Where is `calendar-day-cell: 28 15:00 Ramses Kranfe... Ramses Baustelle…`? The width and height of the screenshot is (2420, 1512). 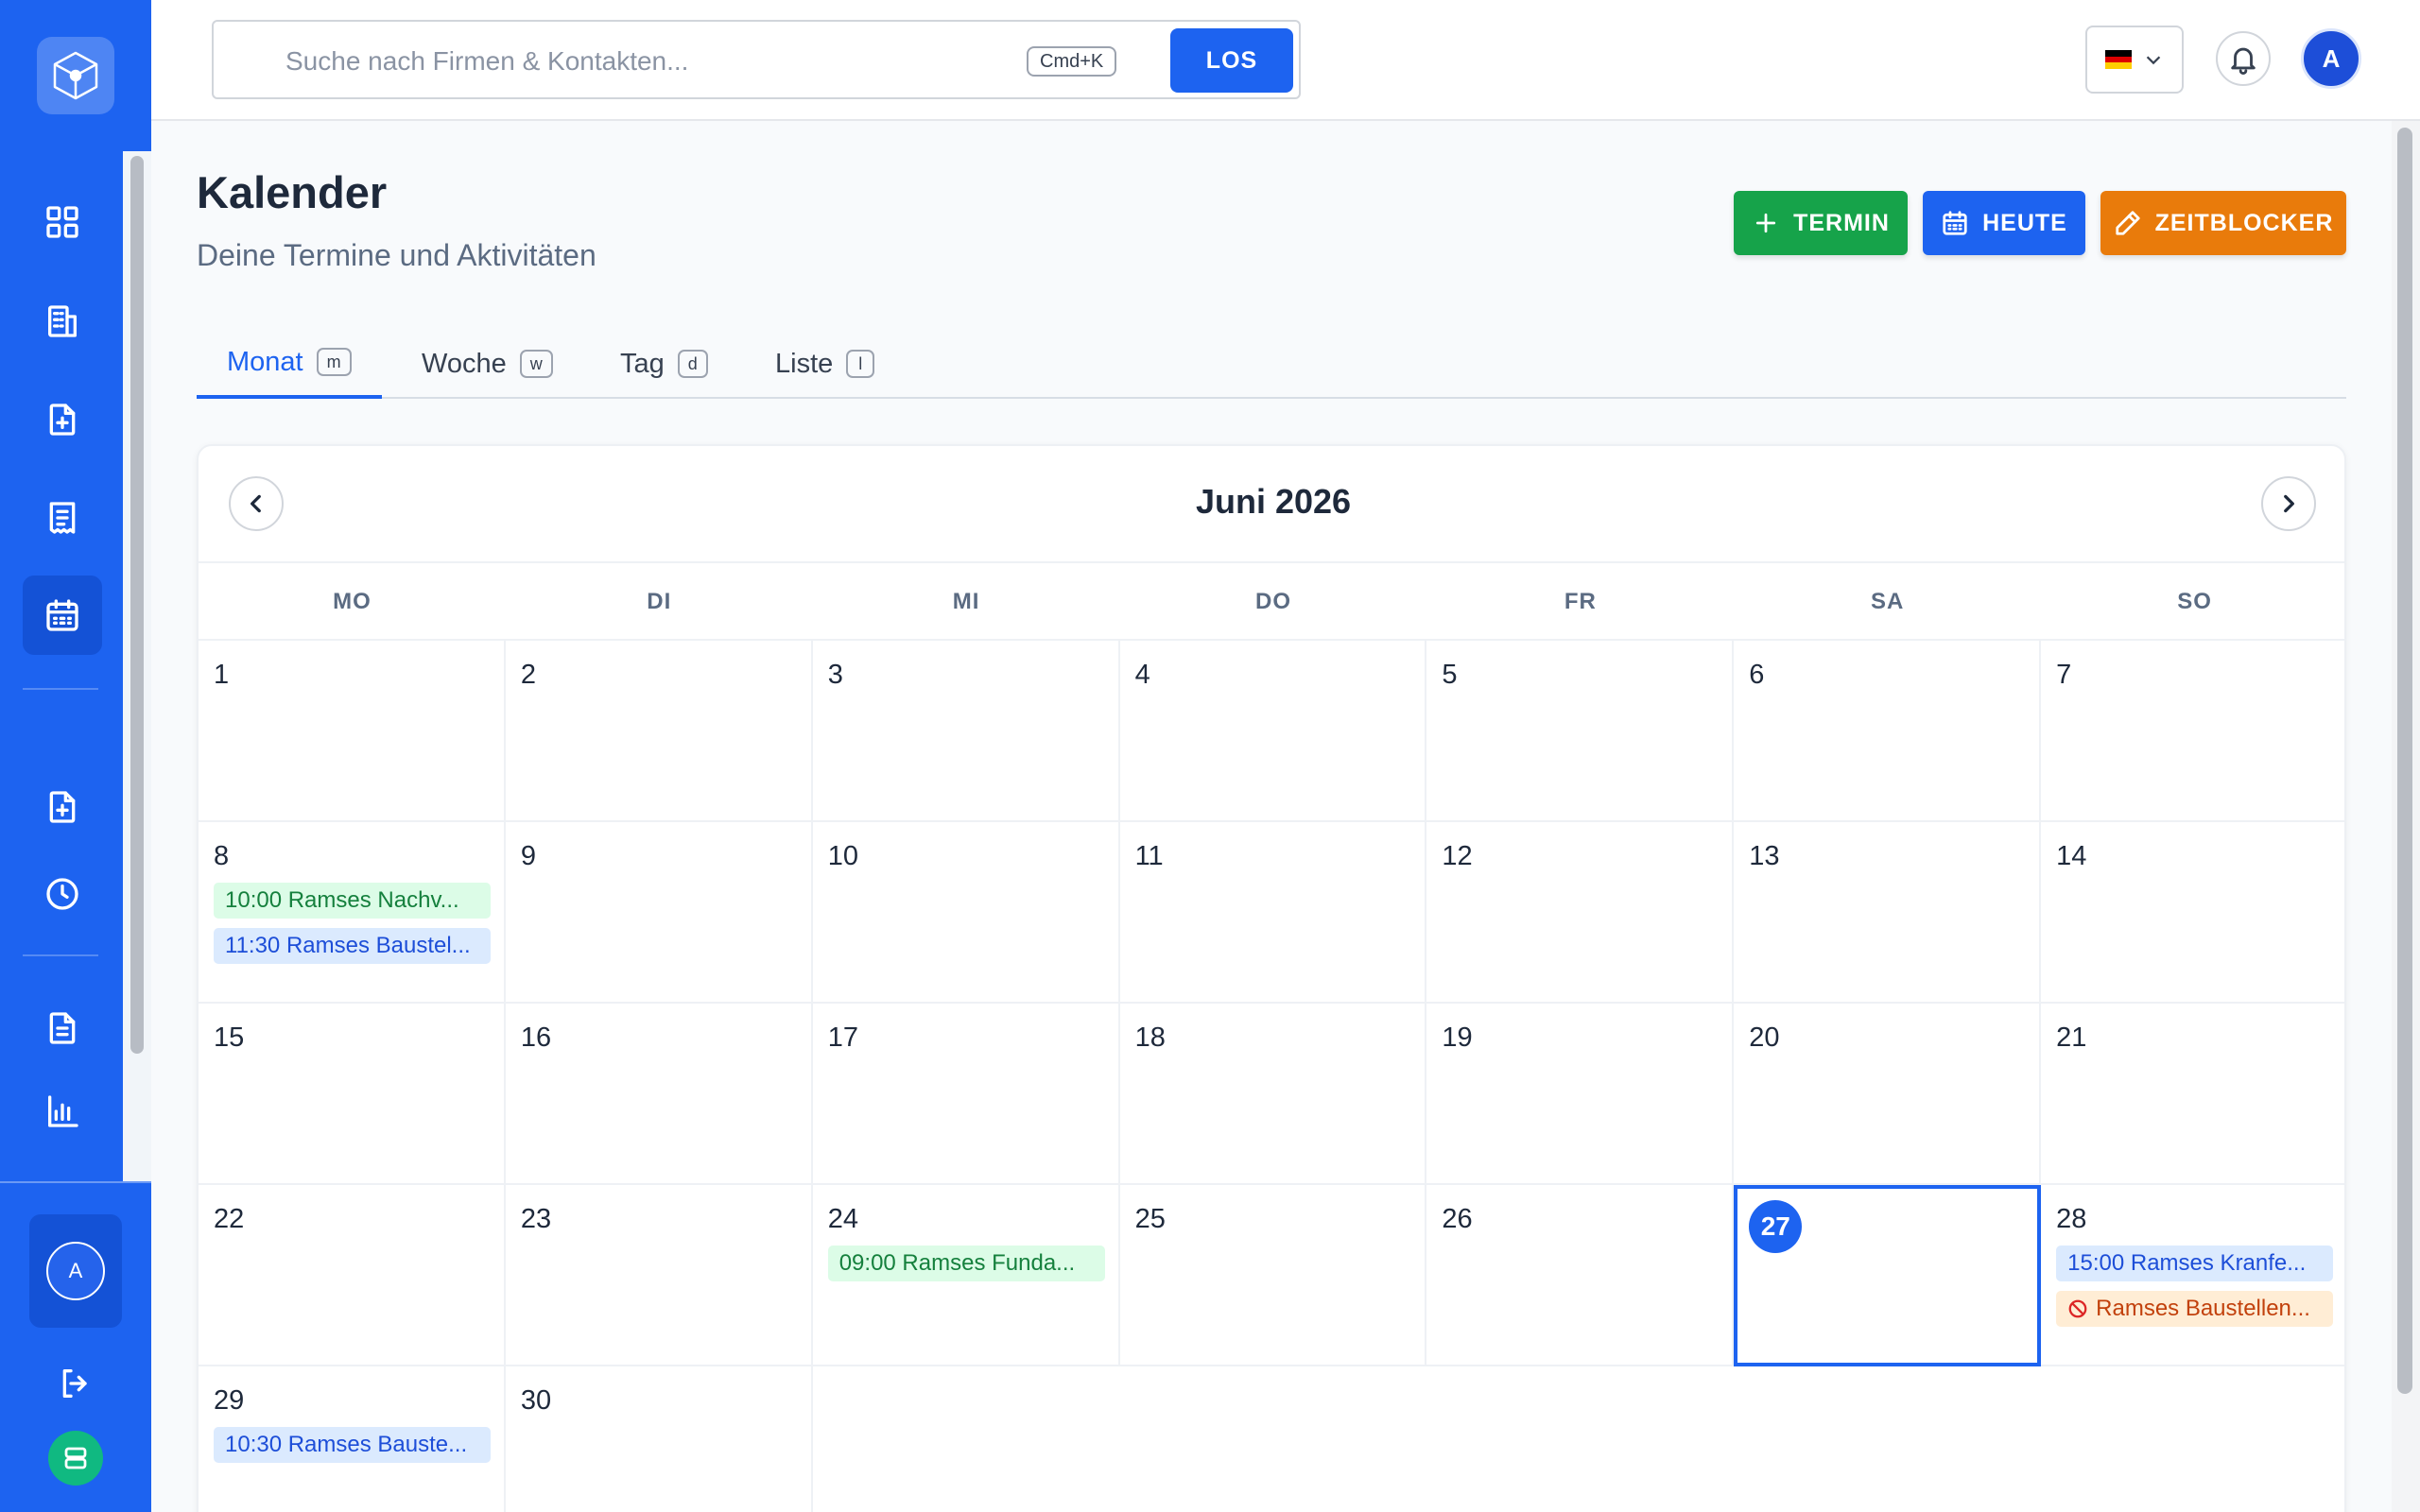
calendar-day-cell: 28 15:00 Ramses Kranfe... Ramses Baustelle… is located at coordinates (2192, 1275).